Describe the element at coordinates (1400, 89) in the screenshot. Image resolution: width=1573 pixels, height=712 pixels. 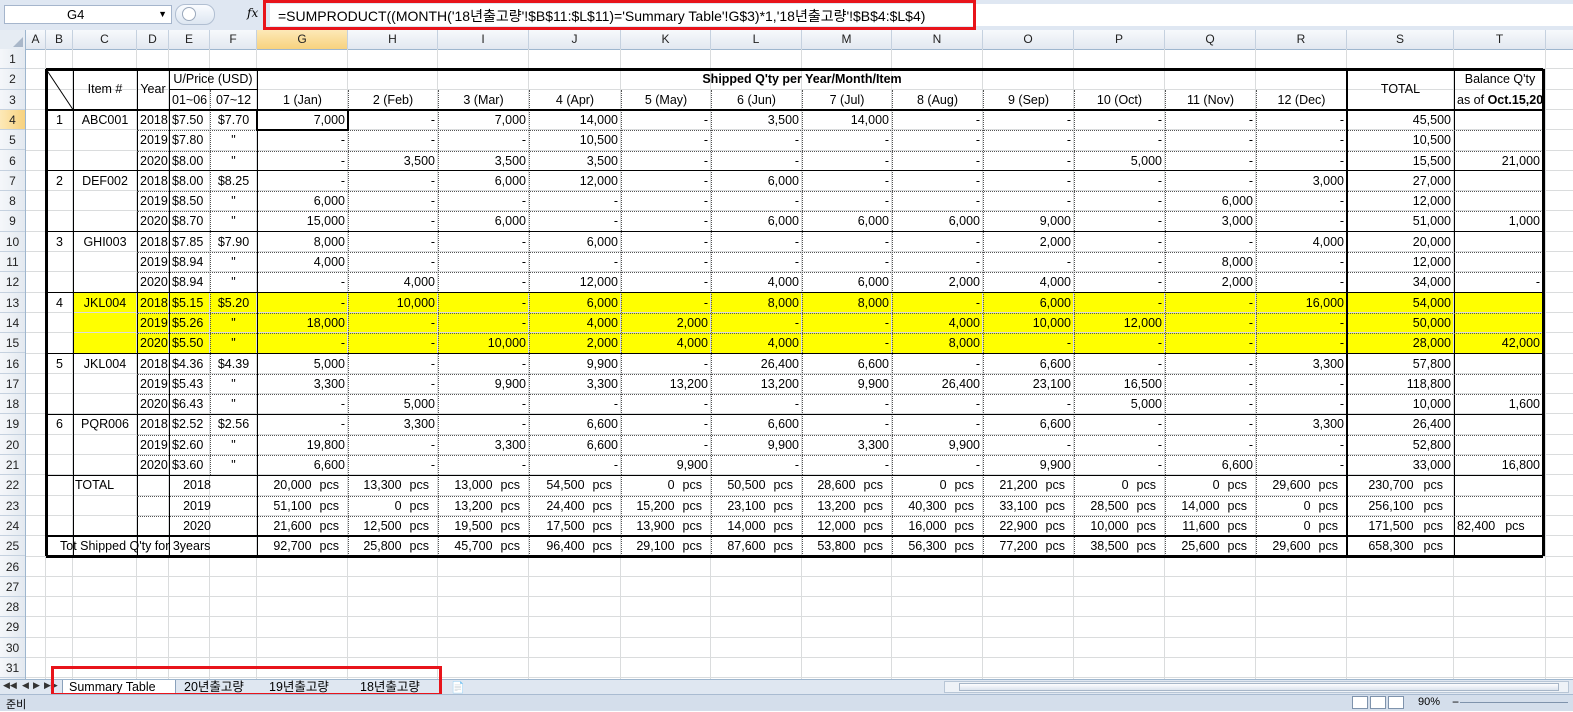
I see `header-total: TOTAL` at that location.